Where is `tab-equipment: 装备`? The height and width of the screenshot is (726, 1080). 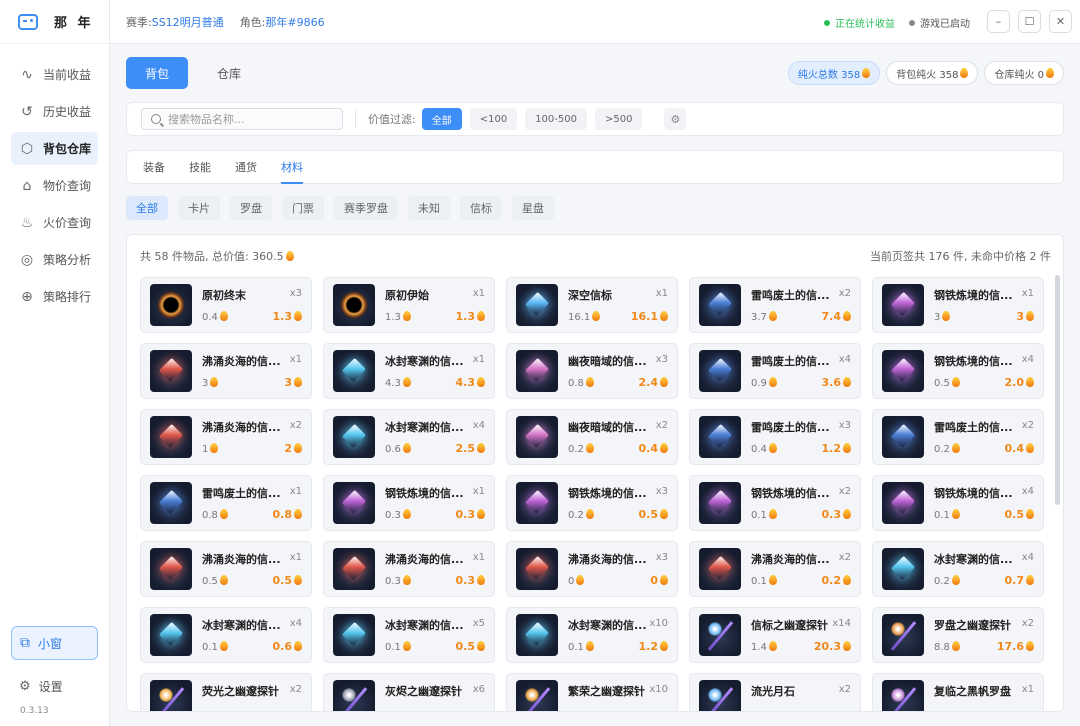
tab-equipment: 装备 is located at coordinates (154, 167).